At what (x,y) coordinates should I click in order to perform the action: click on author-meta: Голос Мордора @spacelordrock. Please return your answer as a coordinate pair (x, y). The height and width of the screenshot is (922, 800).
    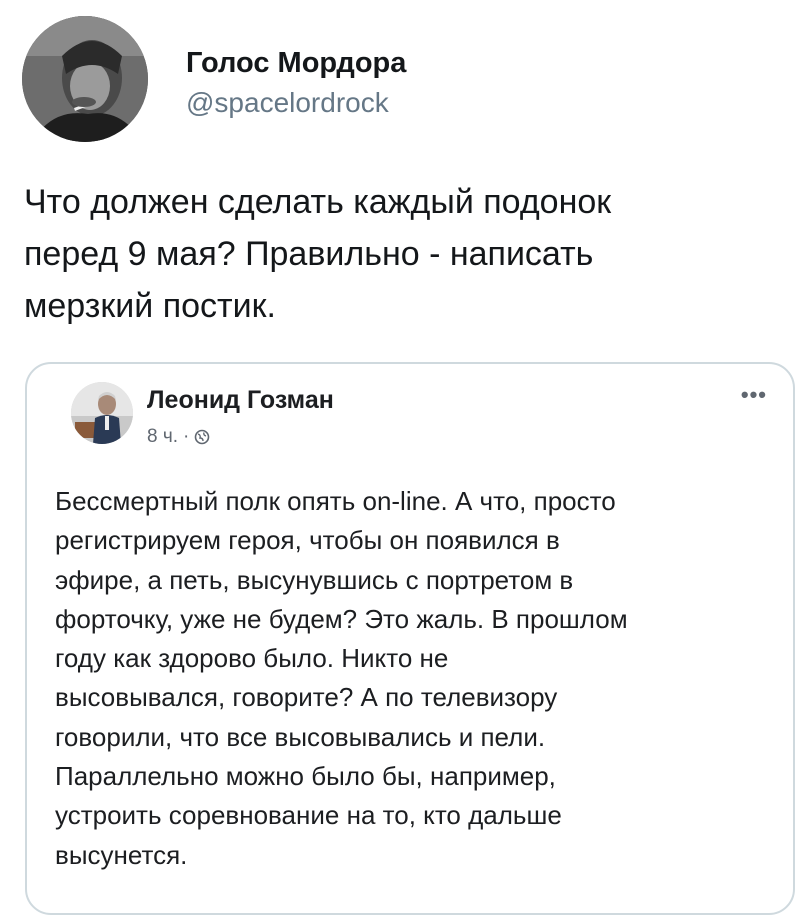
    Looking at the image, I should click on (296, 83).